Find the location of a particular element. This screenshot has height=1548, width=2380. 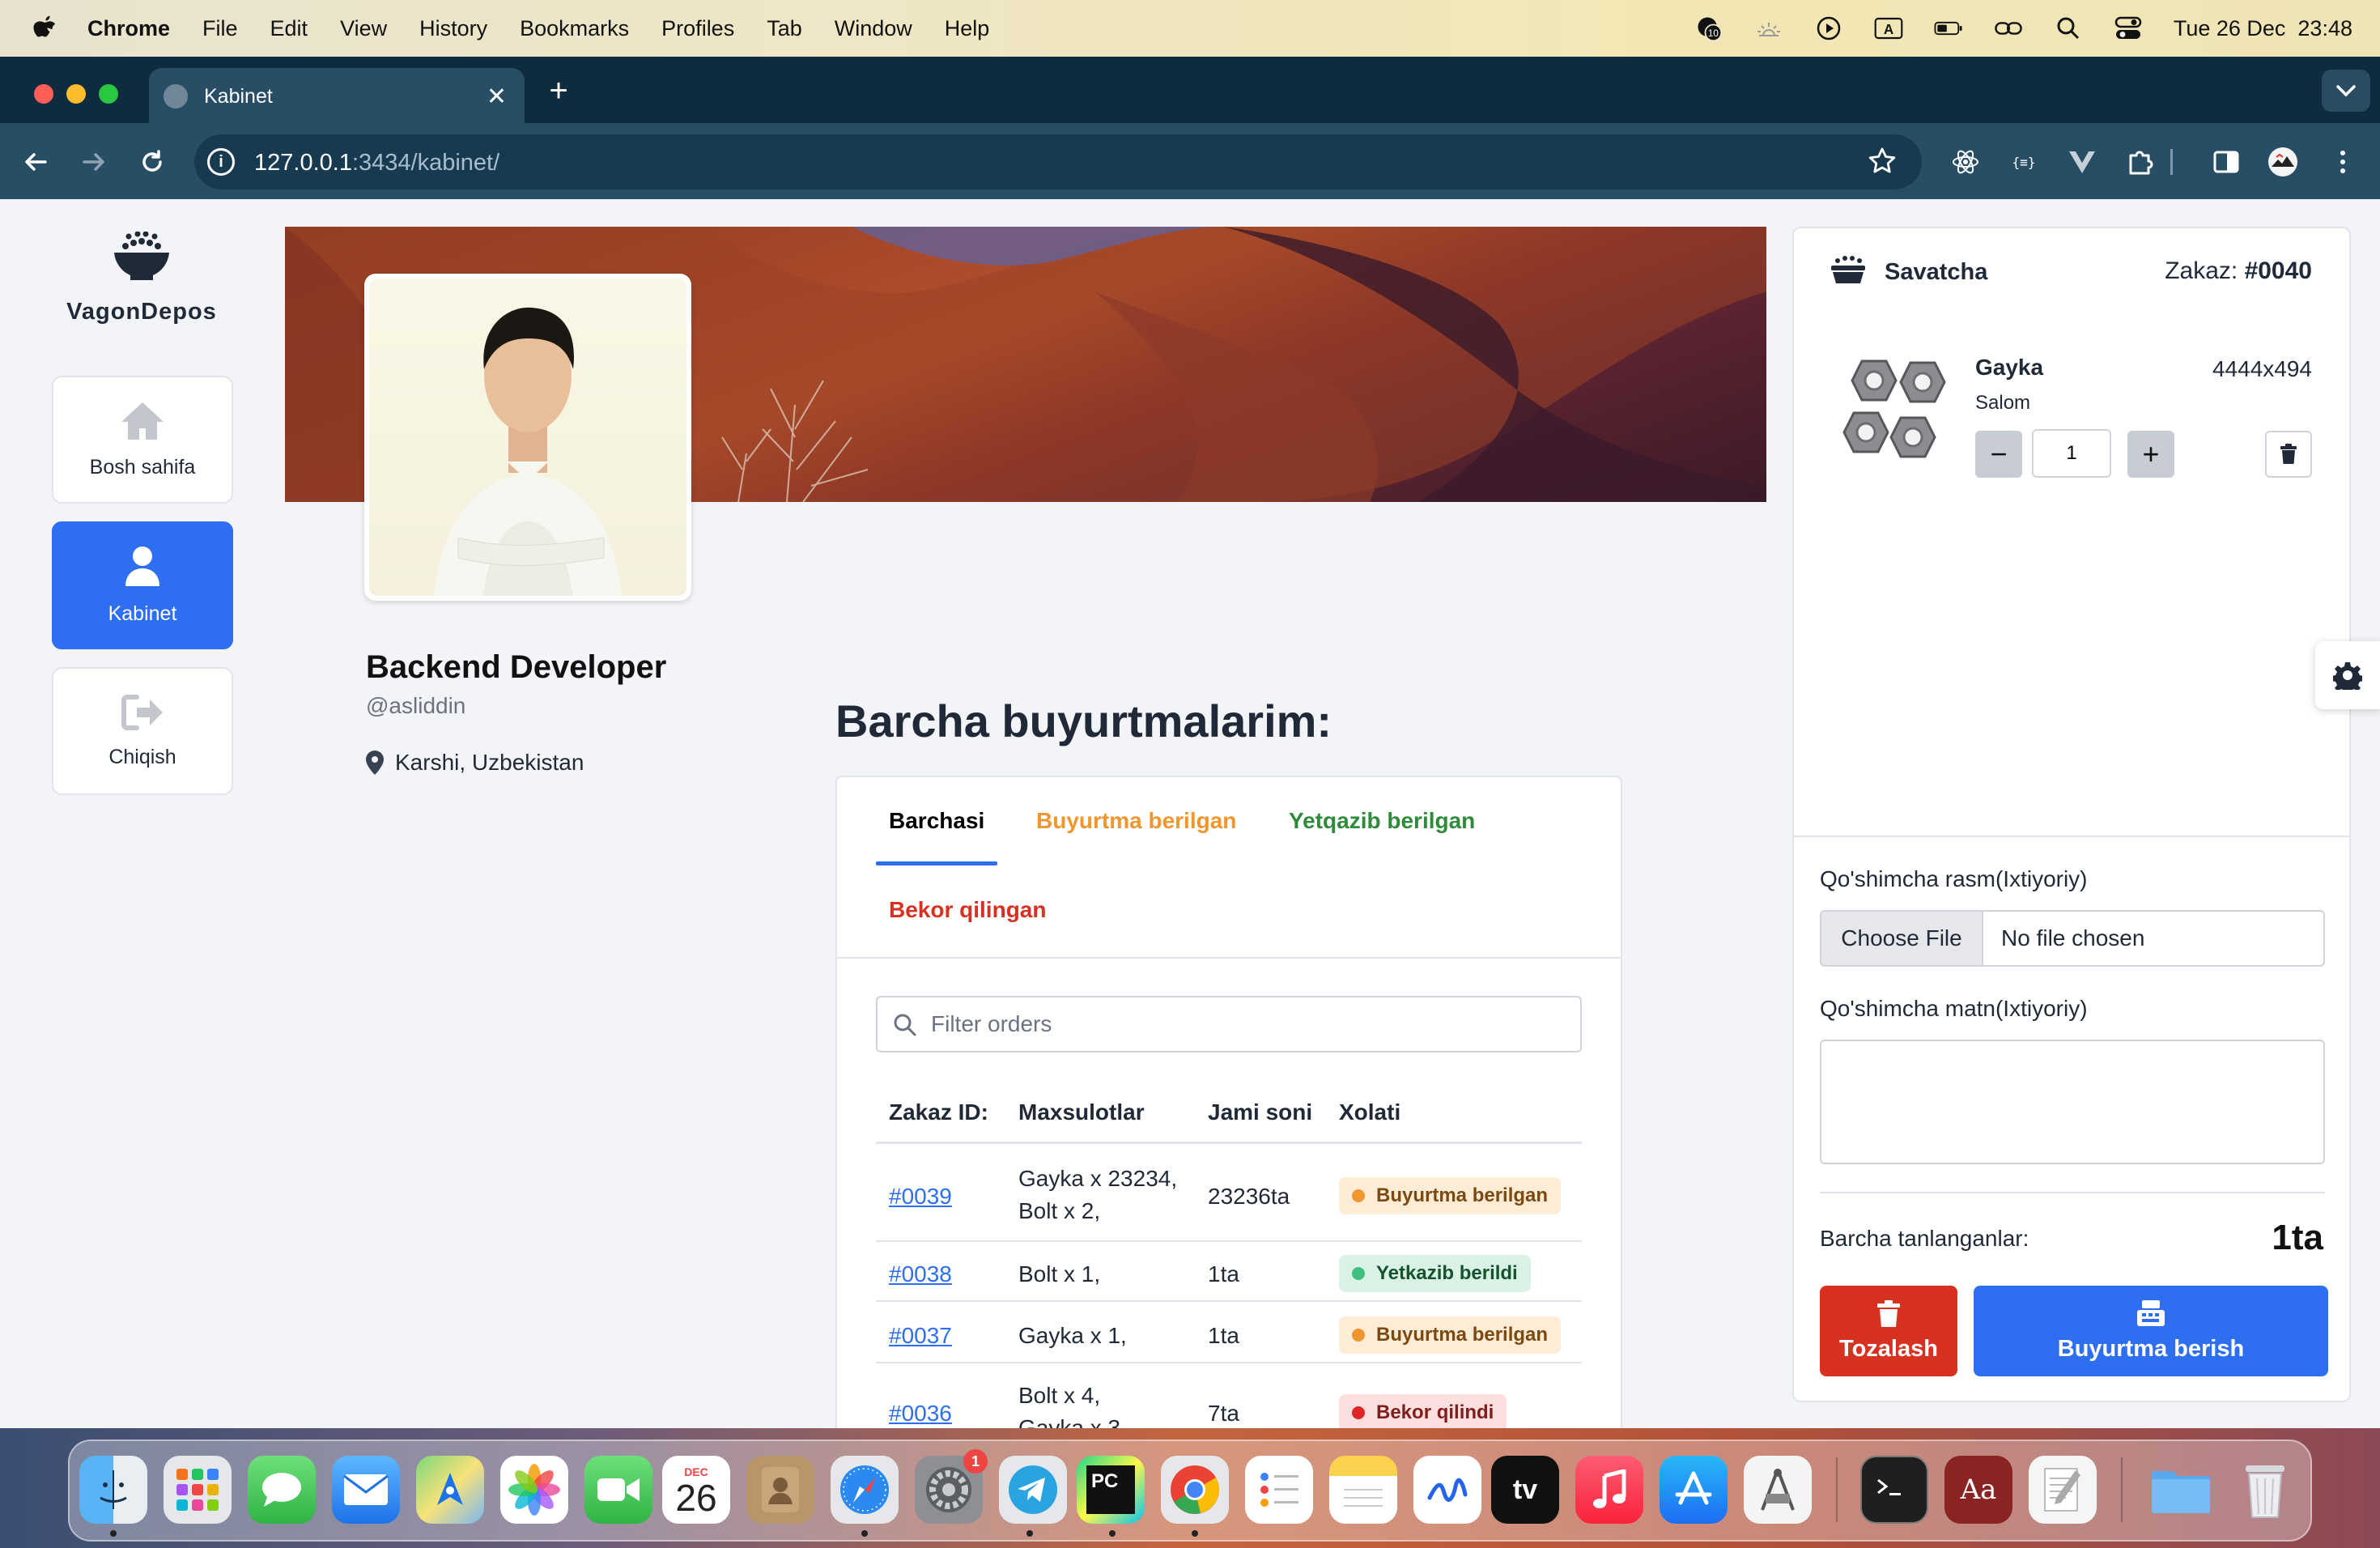

contacts-icon is located at coordinates (780, 1490).